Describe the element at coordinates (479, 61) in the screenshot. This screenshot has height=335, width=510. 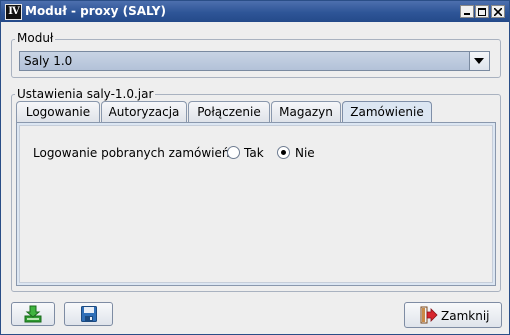
I see `chevron-down-icon` at that location.